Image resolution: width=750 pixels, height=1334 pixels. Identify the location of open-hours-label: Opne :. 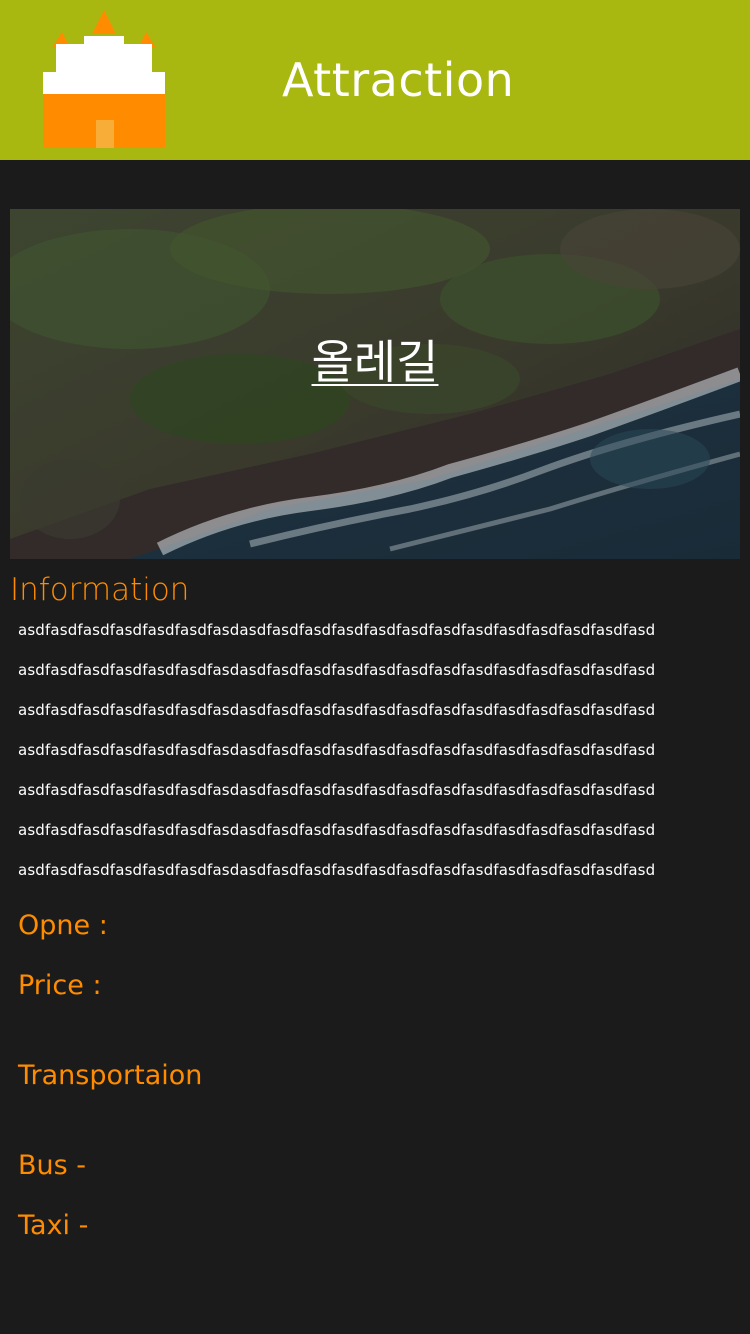
(63, 925).